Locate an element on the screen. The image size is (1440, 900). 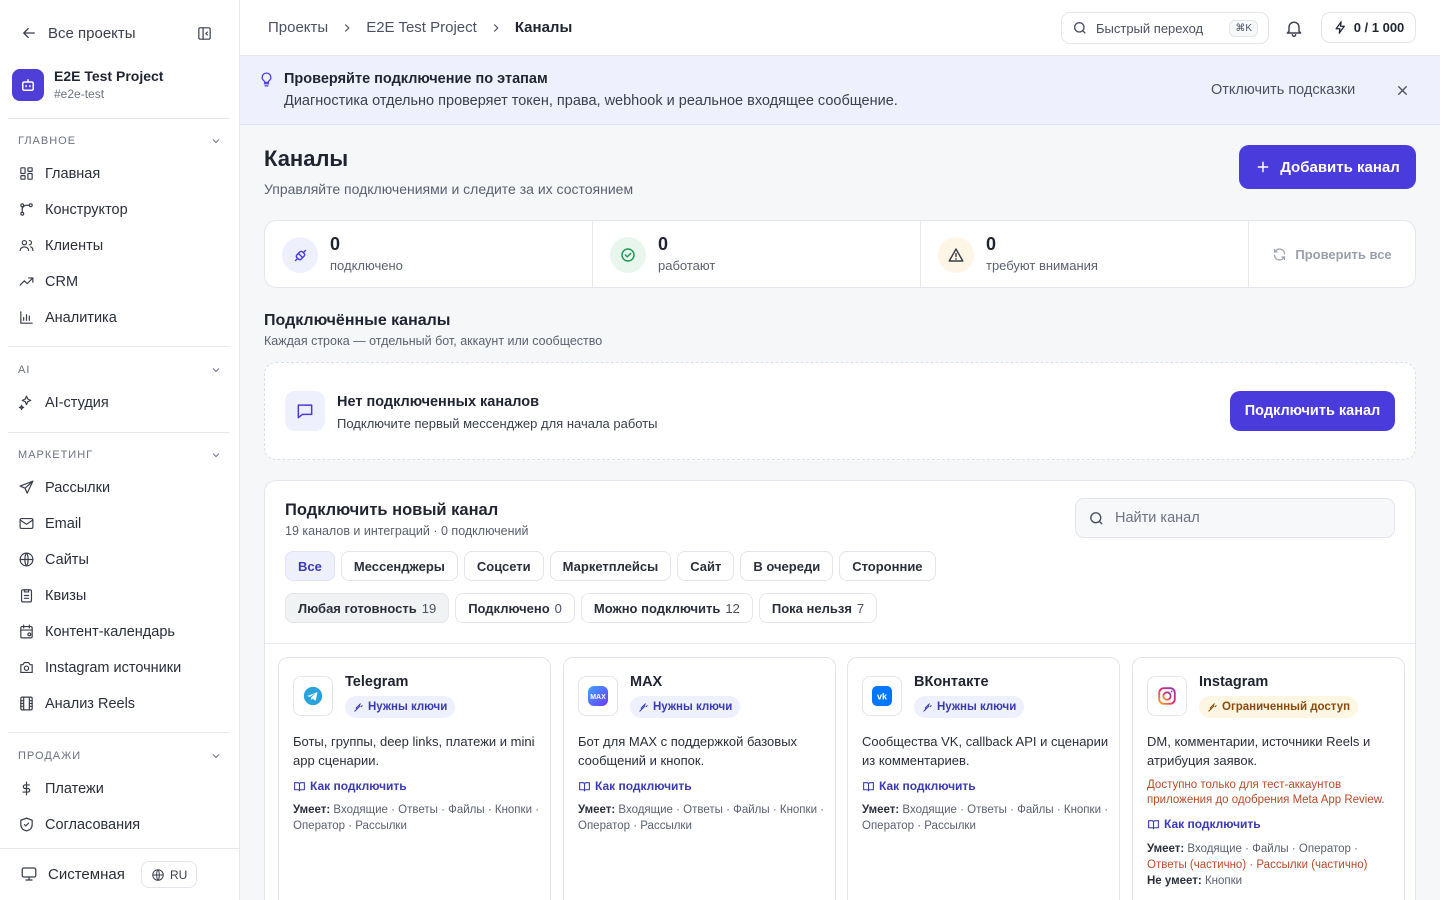
breadcrumb: Проекты E2E Test Project Каналы is located at coordinates (420, 27).